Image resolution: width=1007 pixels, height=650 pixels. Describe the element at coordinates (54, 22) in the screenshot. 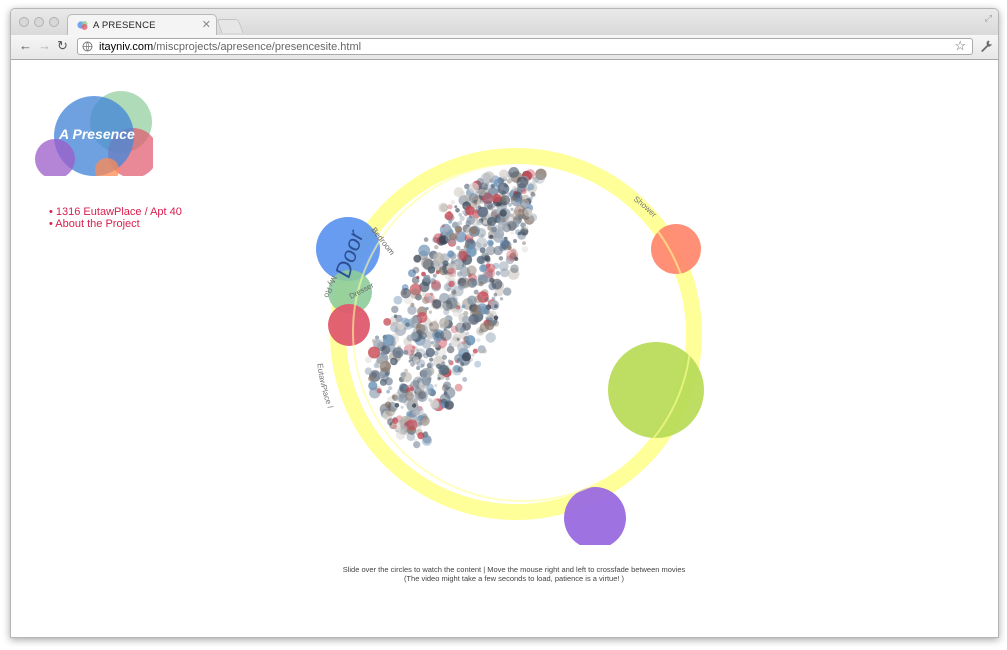

I see `zoom-window-button` at that location.